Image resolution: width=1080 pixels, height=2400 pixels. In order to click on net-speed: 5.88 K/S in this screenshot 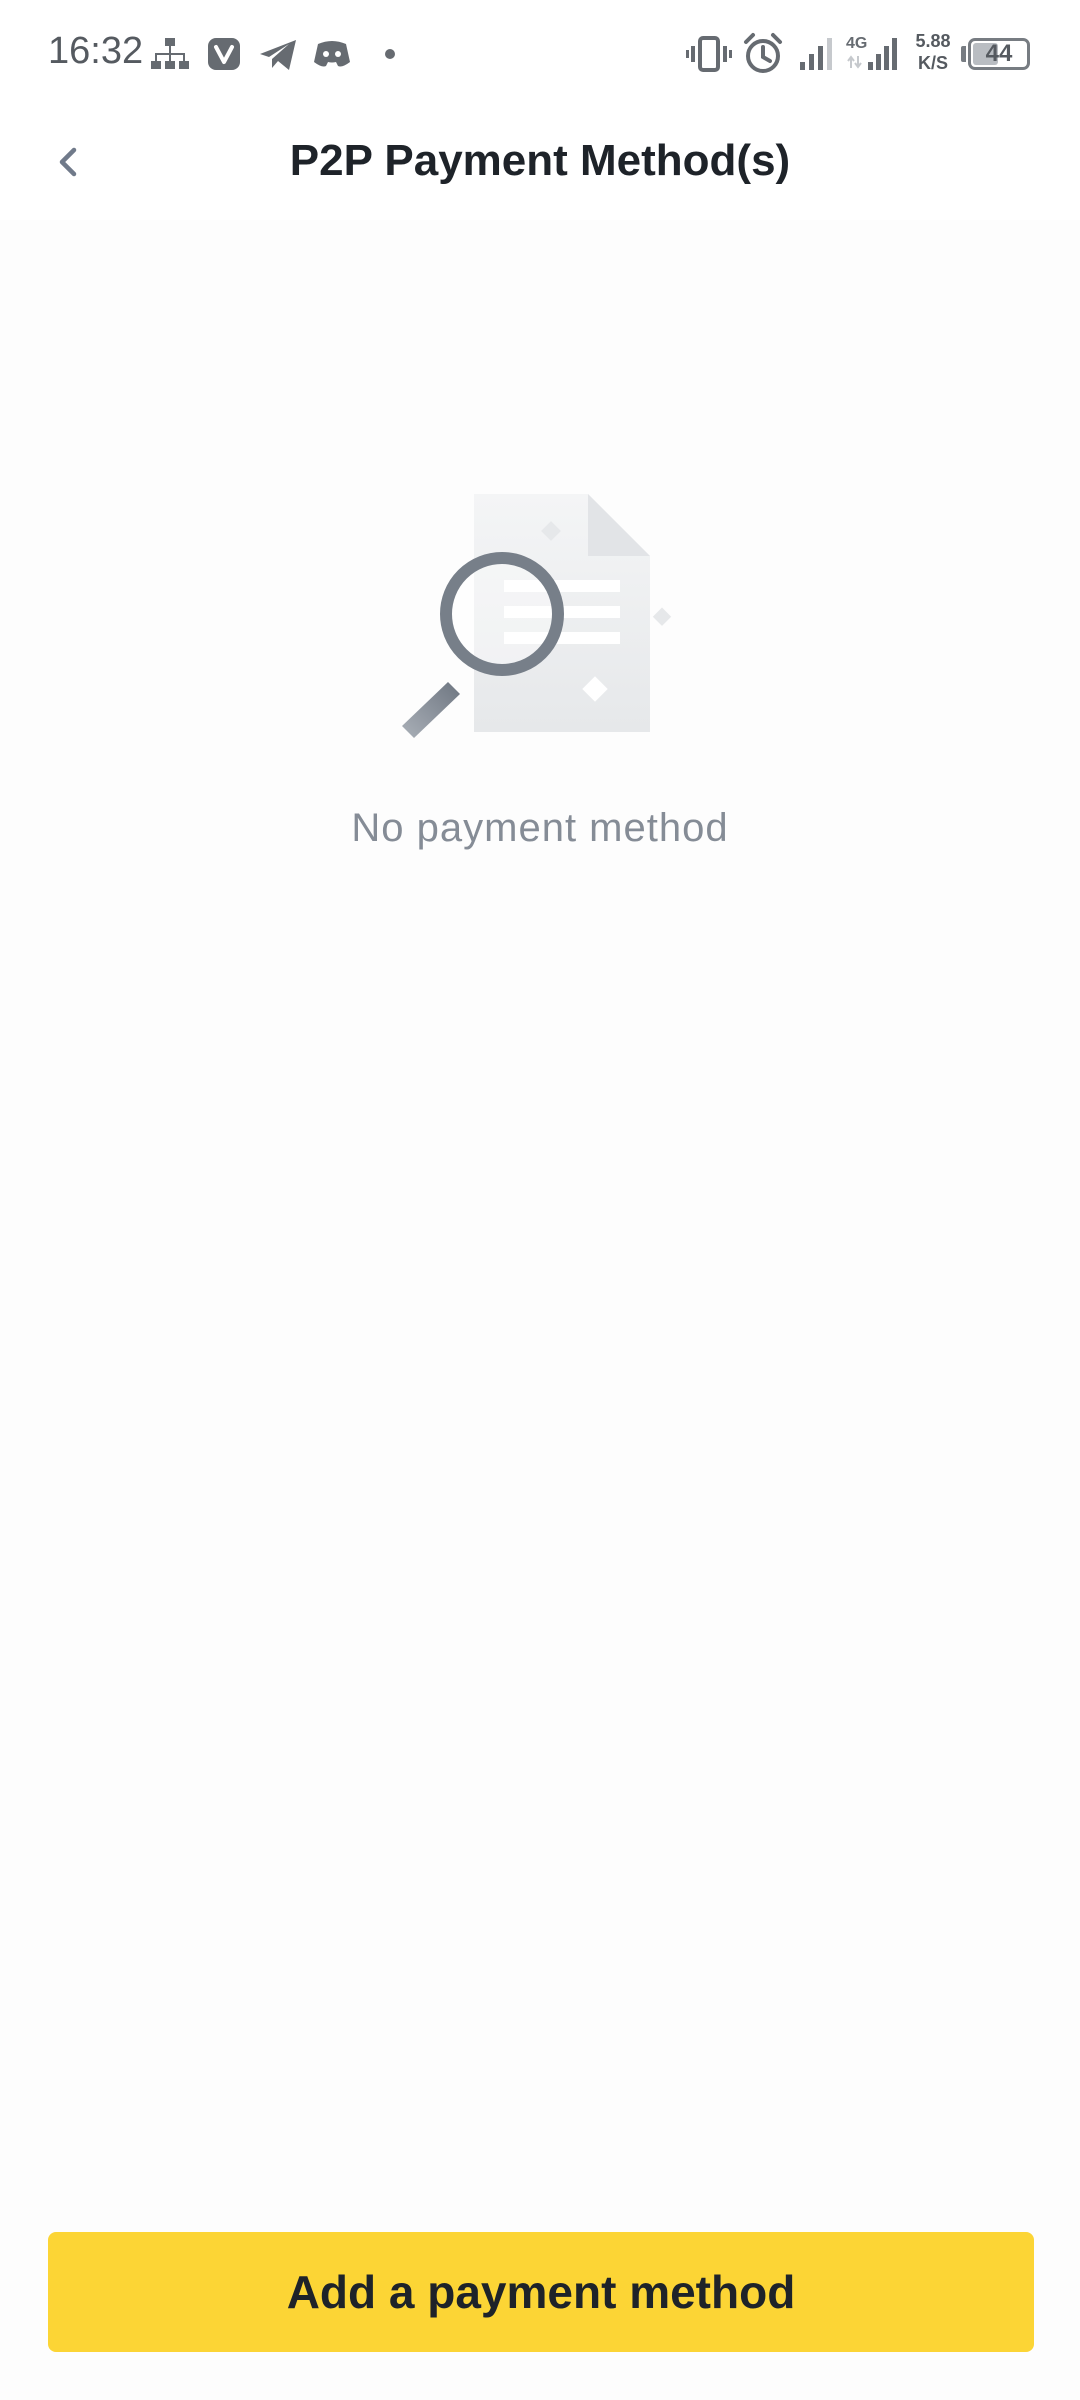, I will do `click(933, 52)`.